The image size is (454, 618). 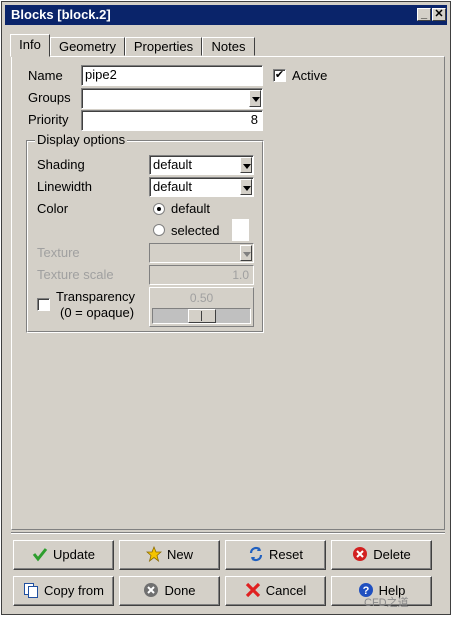 I want to click on close-button: ✕, so click(x=439, y=14).